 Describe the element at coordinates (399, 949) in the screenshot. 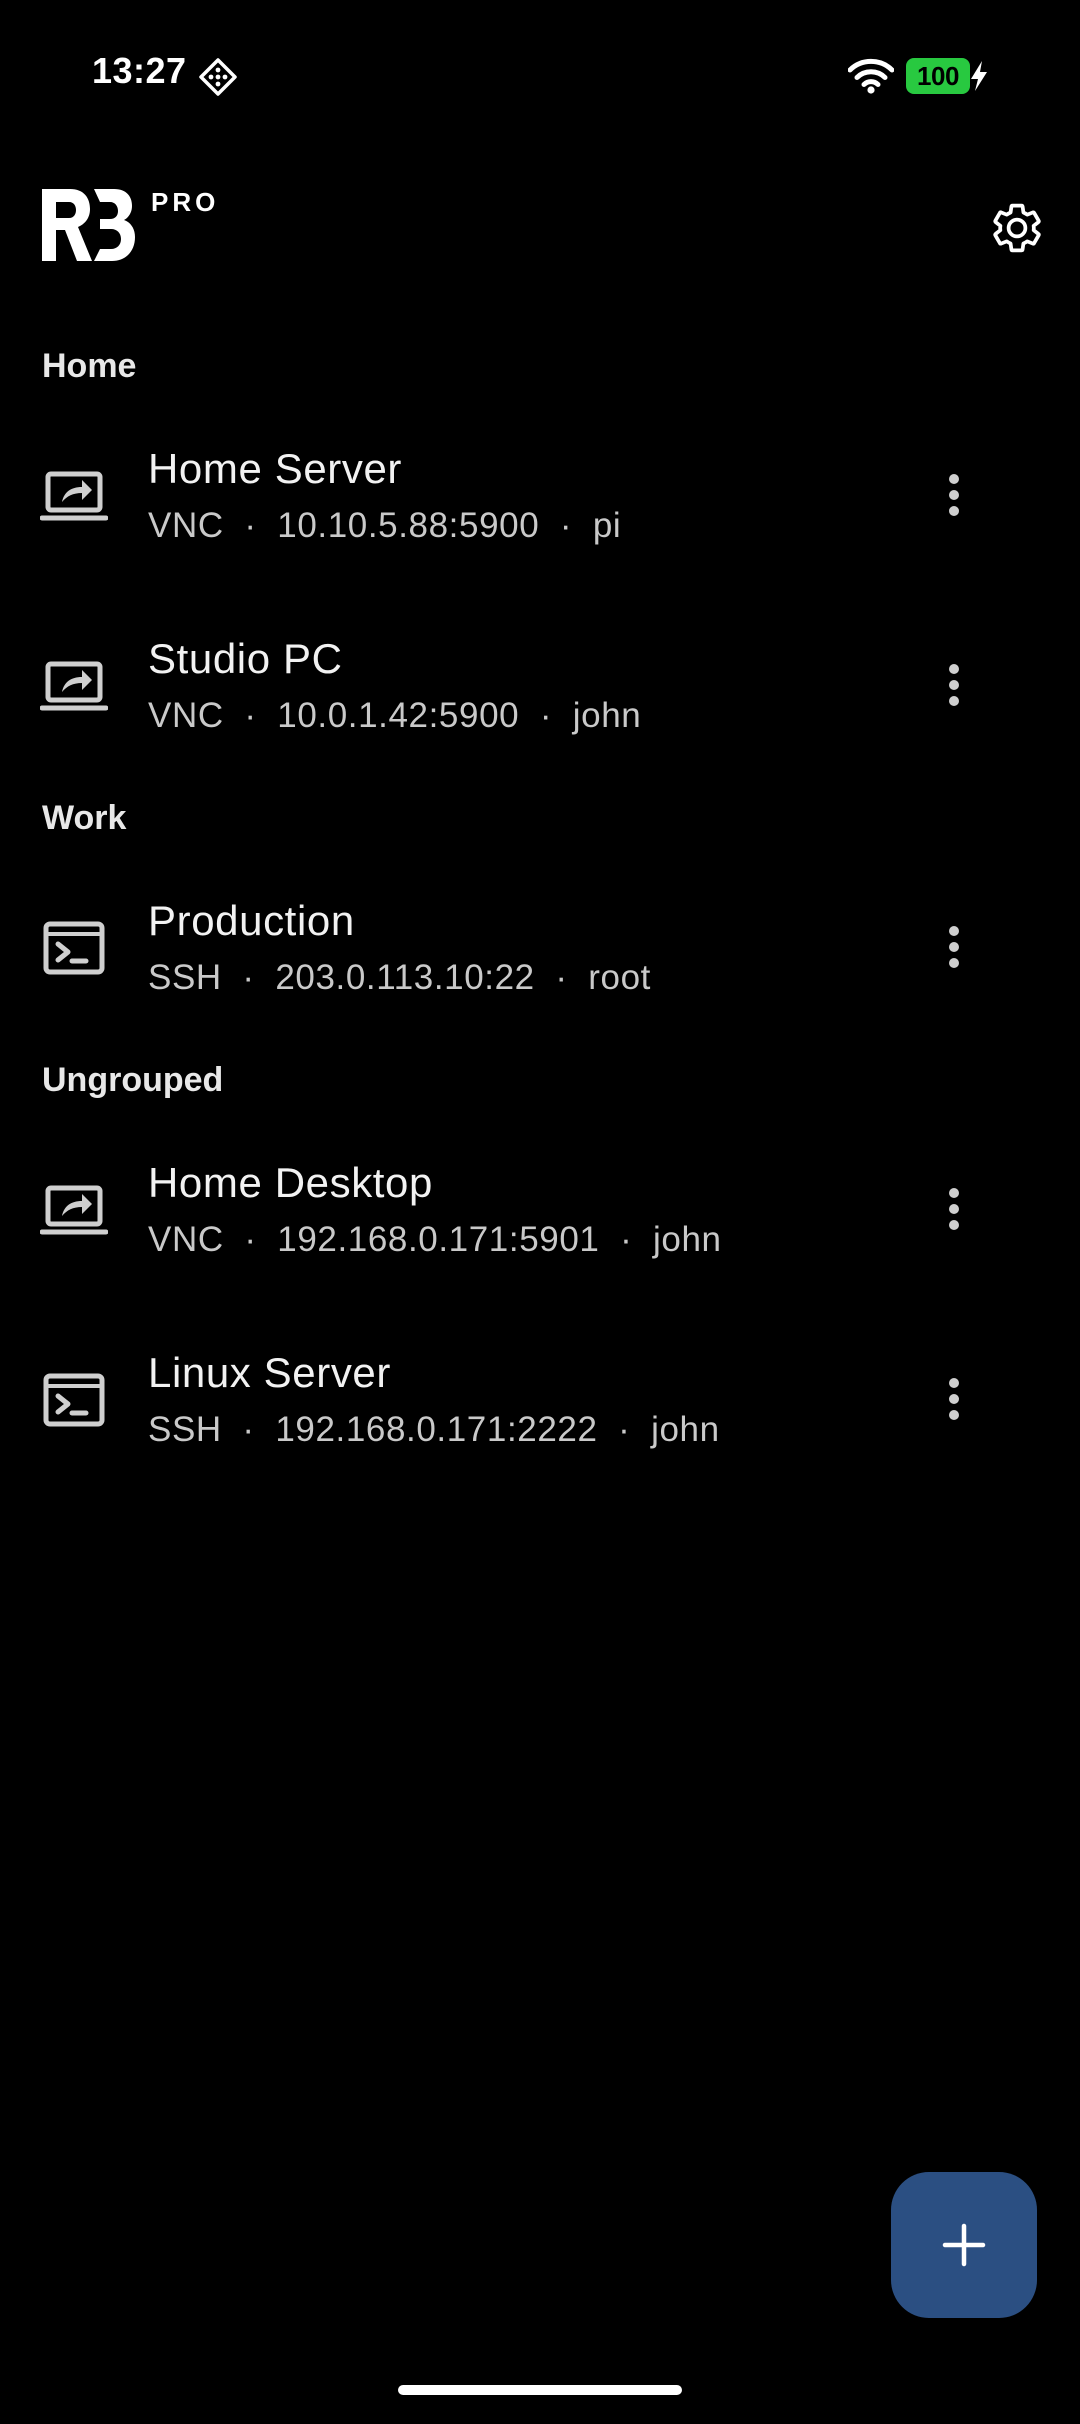

I see `connection-details: Production SSH · 203.0.113.10:22 · root` at that location.